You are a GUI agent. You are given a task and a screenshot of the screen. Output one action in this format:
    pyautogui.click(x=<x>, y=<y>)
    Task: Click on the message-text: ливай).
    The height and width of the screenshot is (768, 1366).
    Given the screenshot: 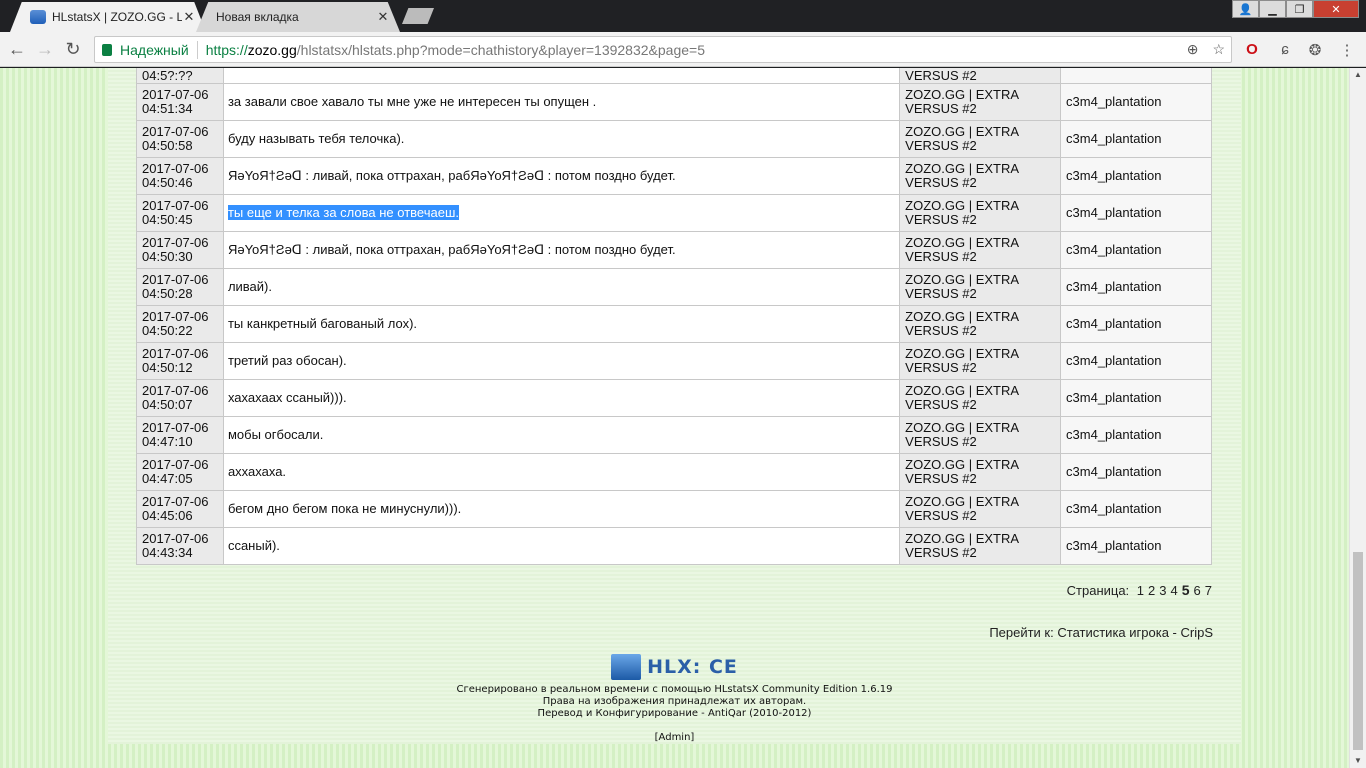 What is the action you would take?
    pyautogui.click(x=249, y=286)
    